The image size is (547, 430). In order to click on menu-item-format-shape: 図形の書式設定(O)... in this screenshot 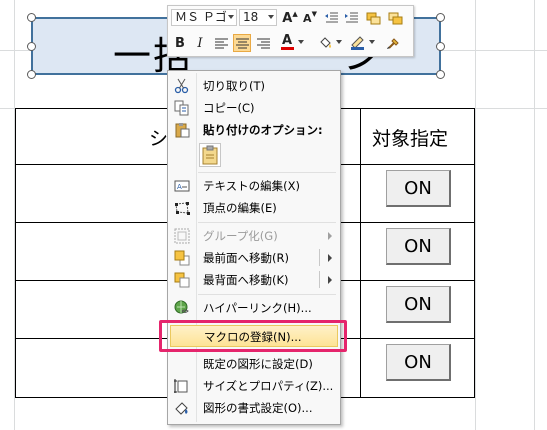, I will do `click(254, 408)`.